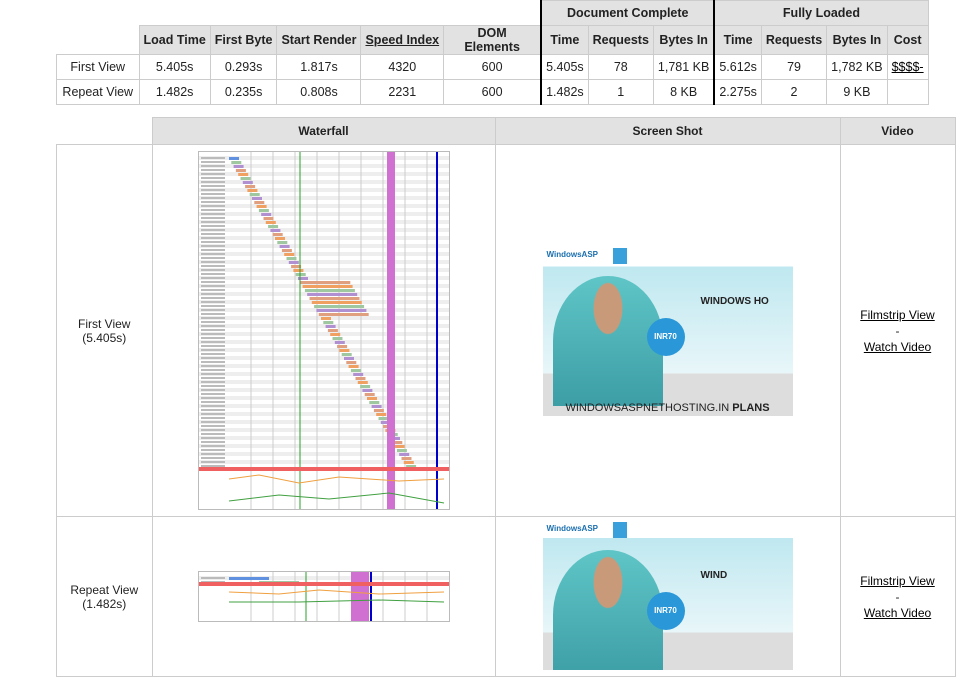 This screenshot has width=977, height=677. I want to click on fully-loaded-header: Fully Loaded, so click(821, 13).